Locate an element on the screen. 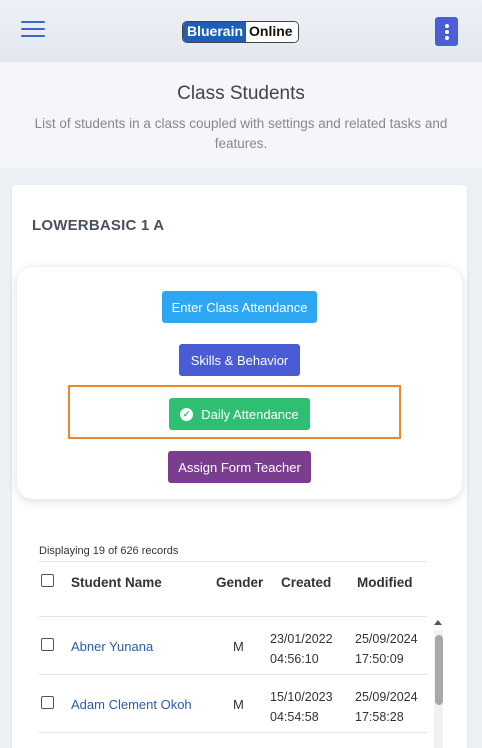  select-all-checkbox is located at coordinates (47, 580).